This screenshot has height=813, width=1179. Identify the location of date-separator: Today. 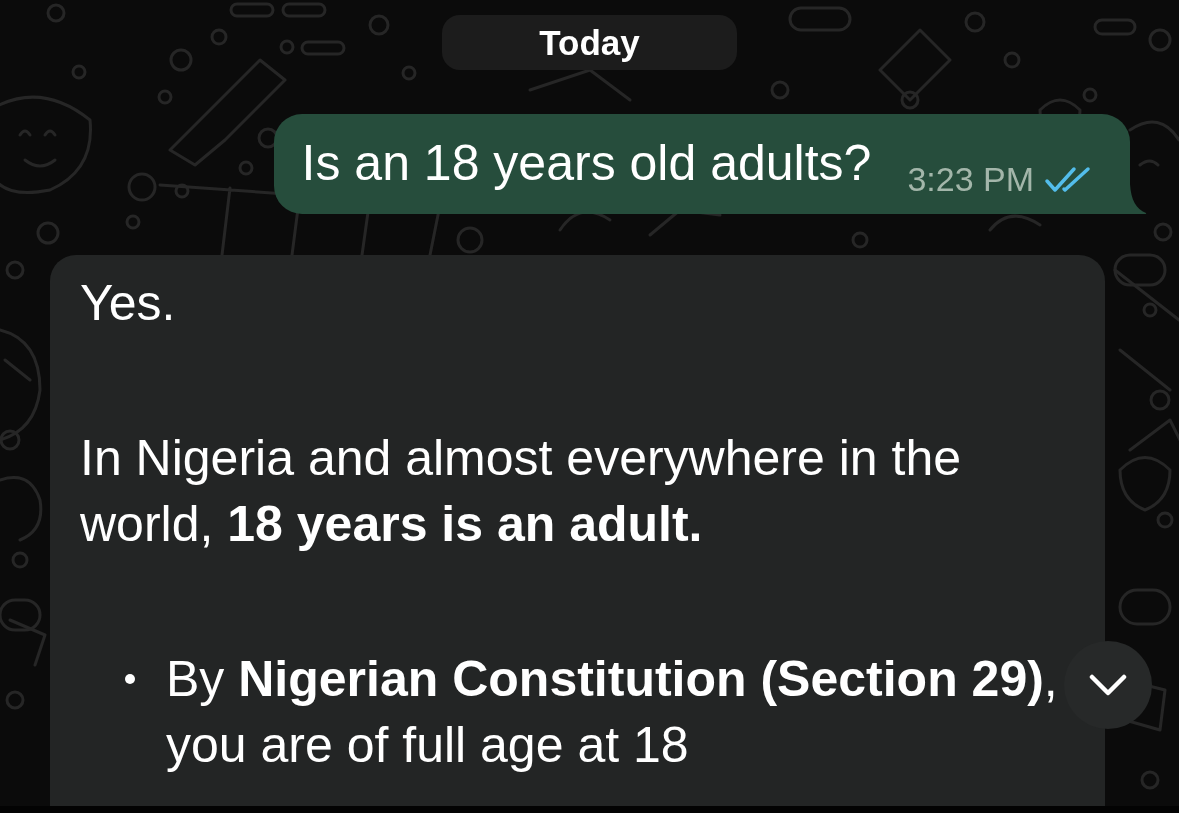
(589, 42).